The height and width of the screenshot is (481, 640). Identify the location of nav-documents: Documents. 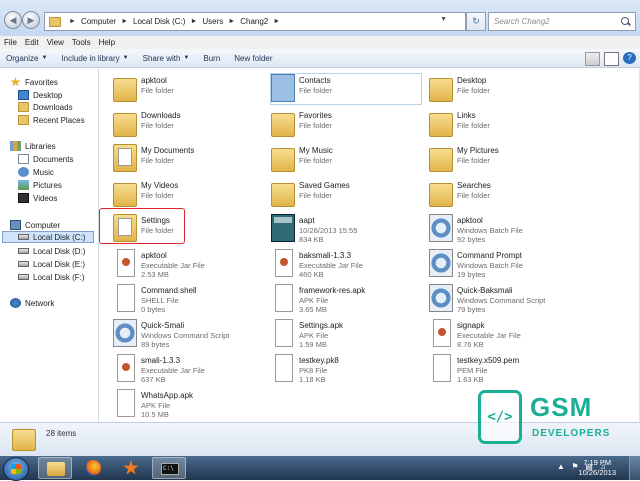
(45, 159).